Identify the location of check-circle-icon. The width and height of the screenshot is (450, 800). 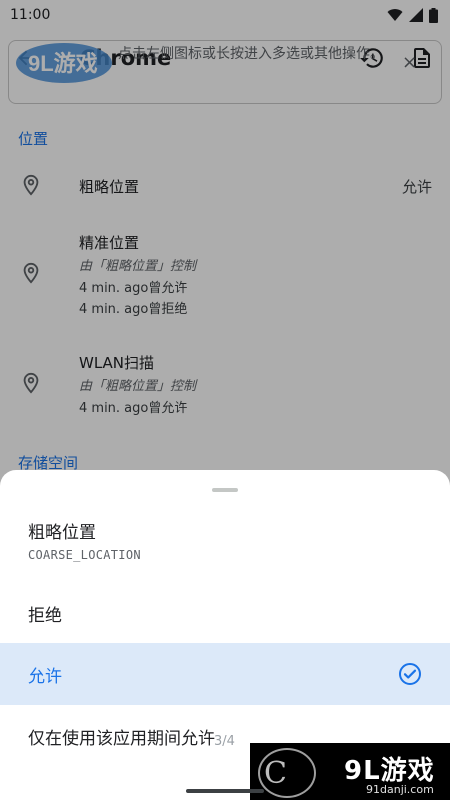
(410, 674).